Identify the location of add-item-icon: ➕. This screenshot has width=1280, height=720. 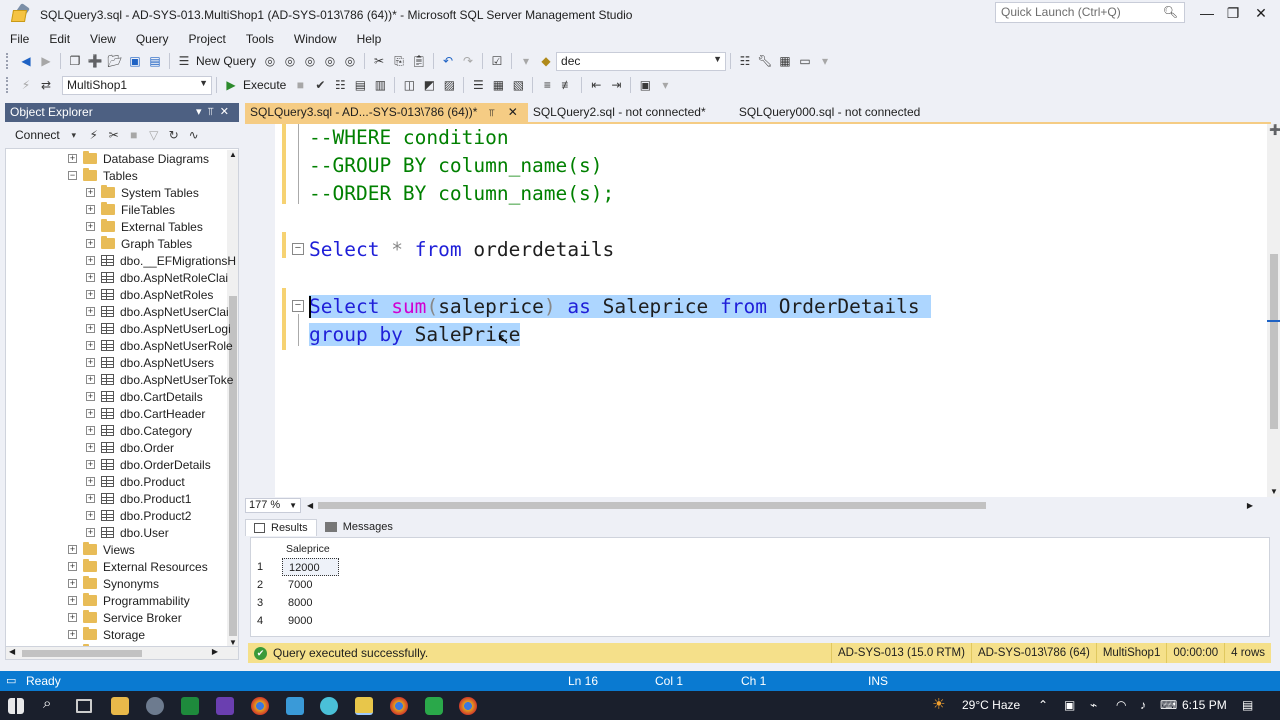
(95, 61).